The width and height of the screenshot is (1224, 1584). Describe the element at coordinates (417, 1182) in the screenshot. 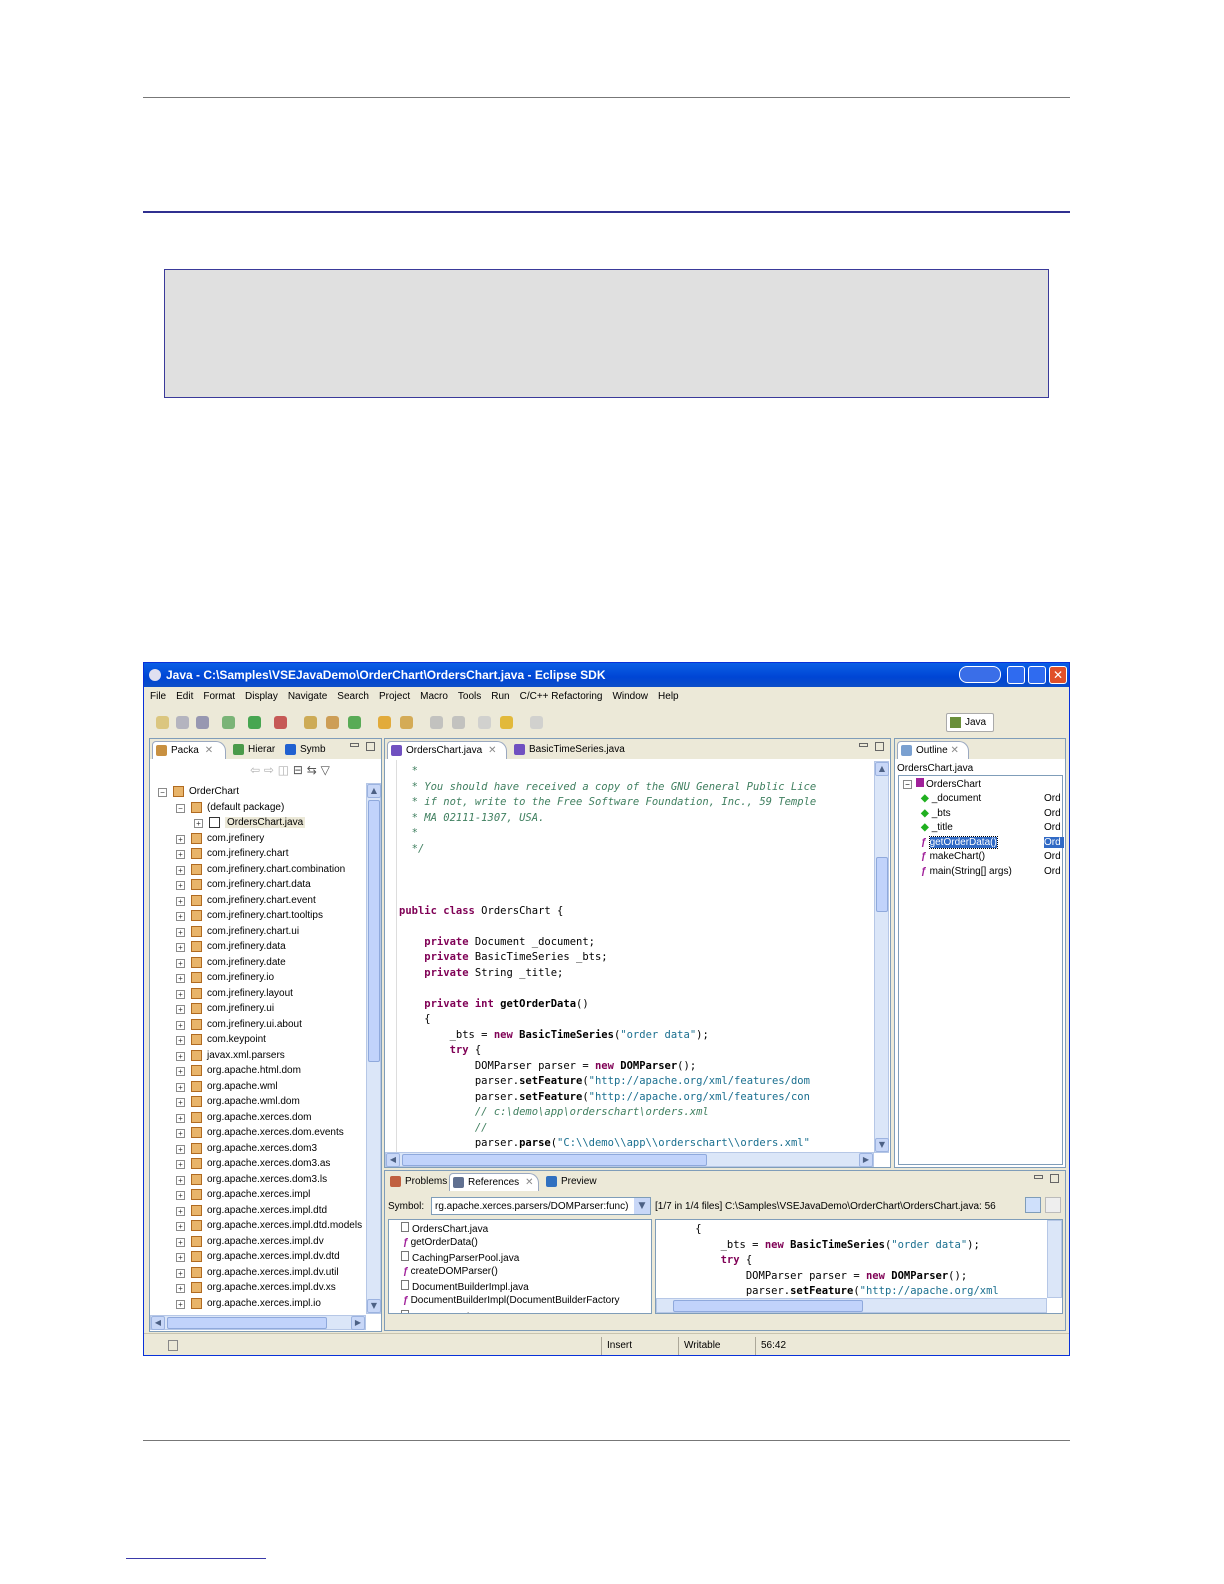

I see `tab-problems: Problems` at that location.